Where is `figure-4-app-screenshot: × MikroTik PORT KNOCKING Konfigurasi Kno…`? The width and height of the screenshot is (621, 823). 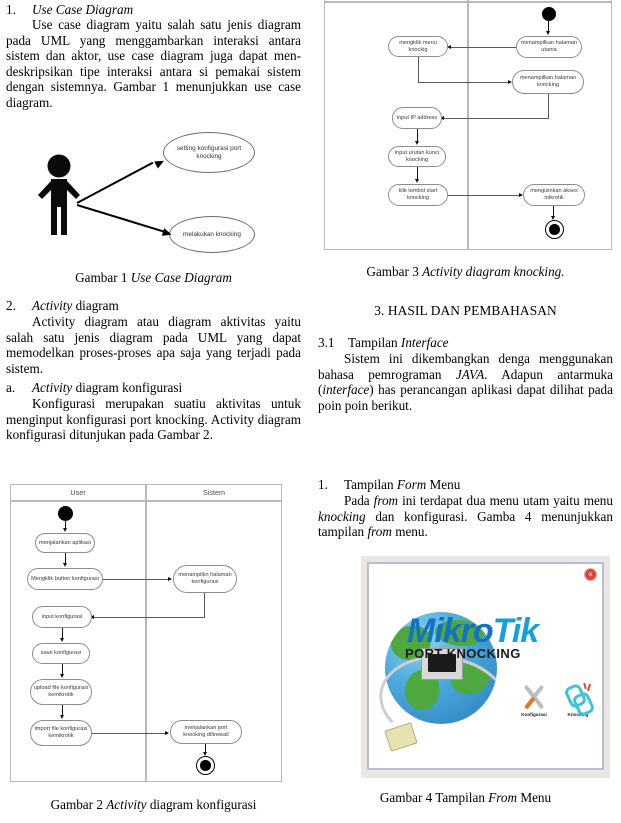 figure-4-app-screenshot: × MikroTik PORT KNOCKING Konfigurasi Kno… is located at coordinates (485, 667).